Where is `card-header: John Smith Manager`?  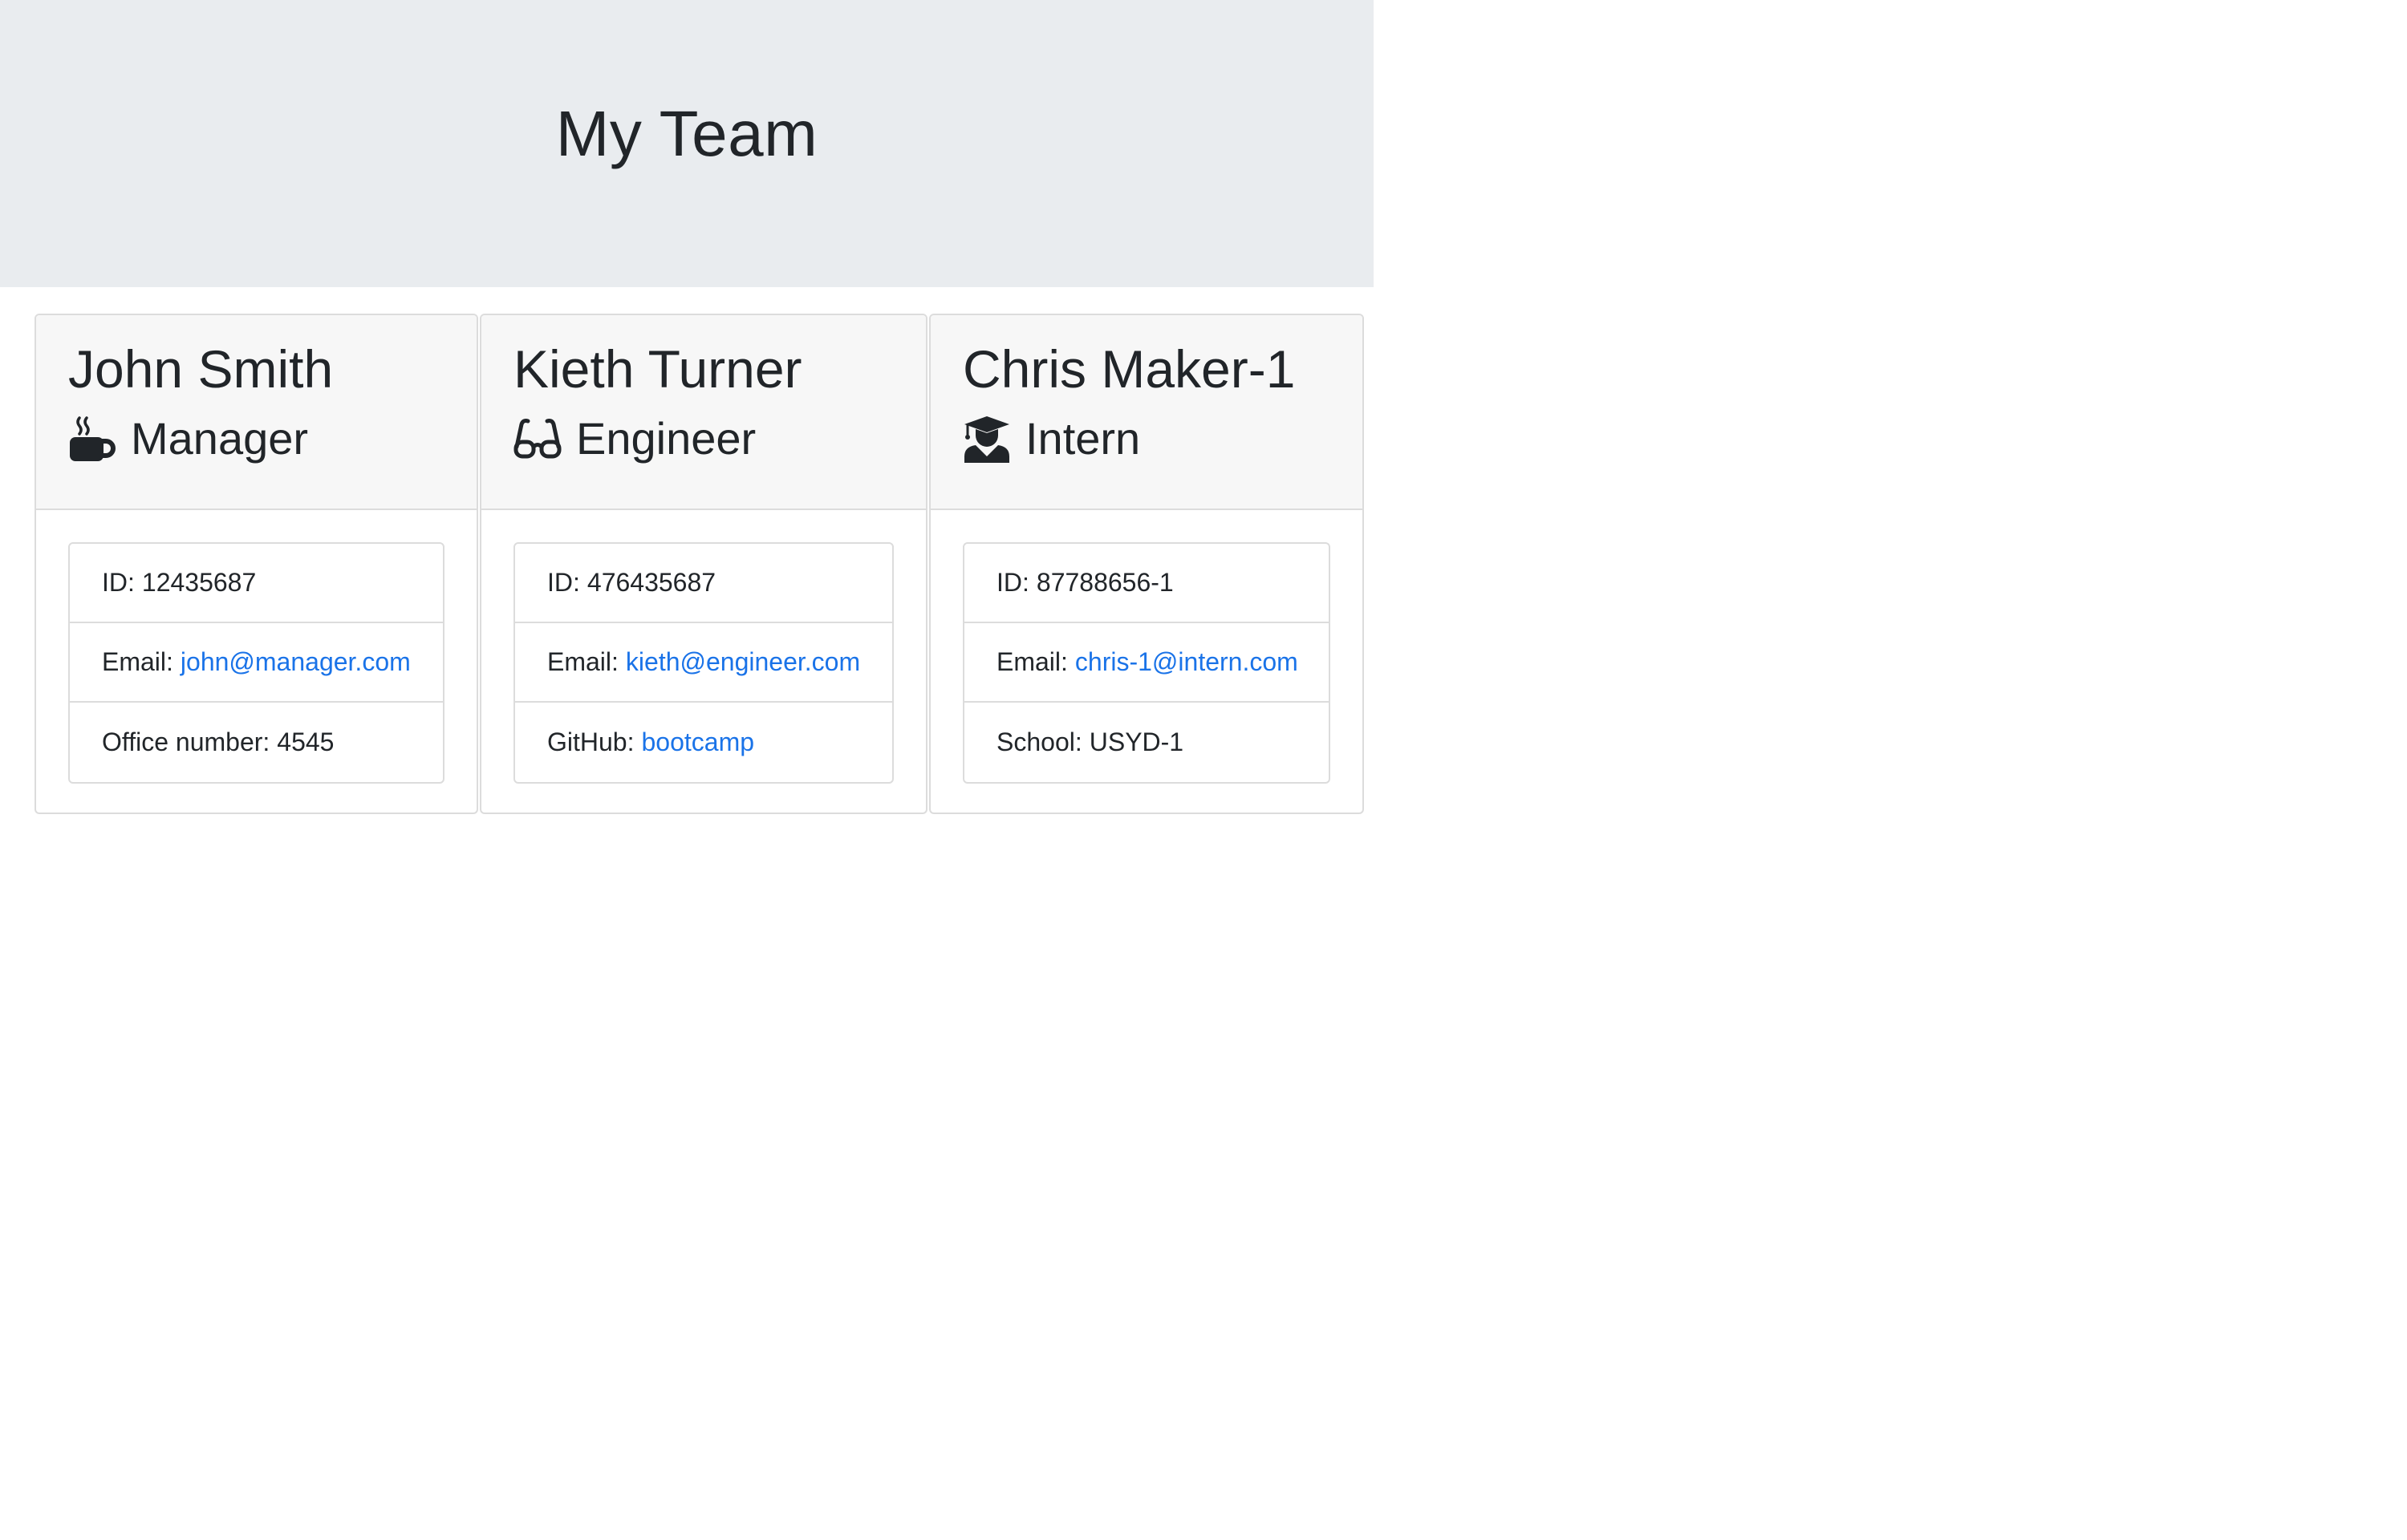
card-header: John Smith Manager is located at coordinates (256, 412).